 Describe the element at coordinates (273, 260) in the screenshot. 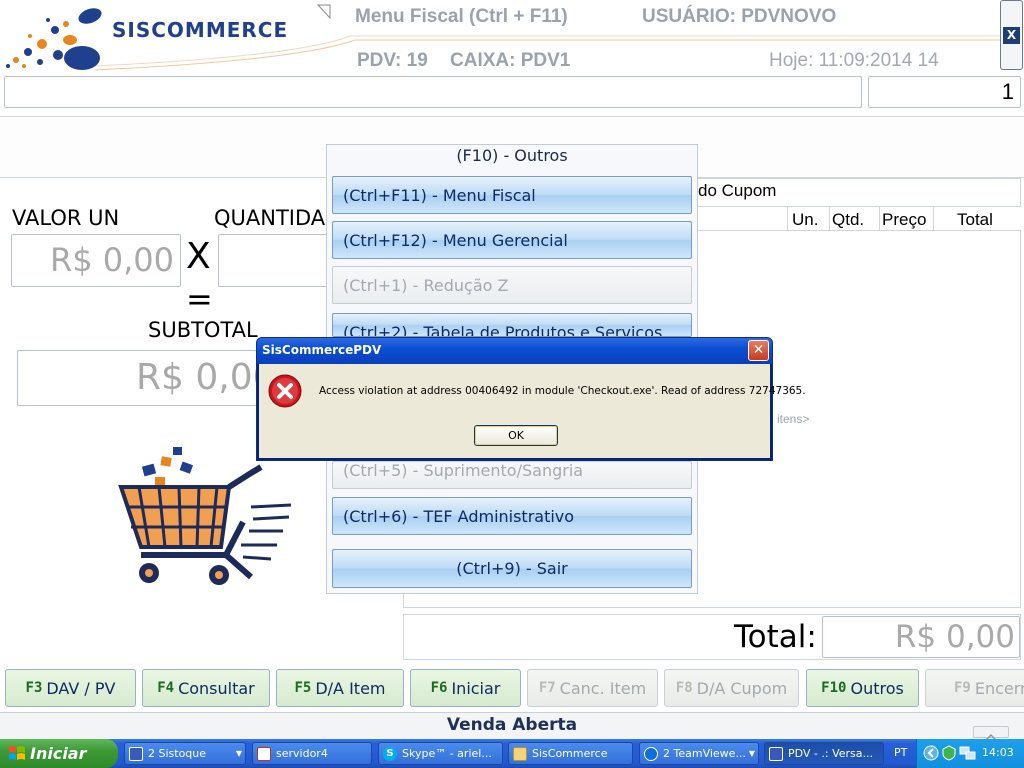

I see `quantidade-field` at that location.